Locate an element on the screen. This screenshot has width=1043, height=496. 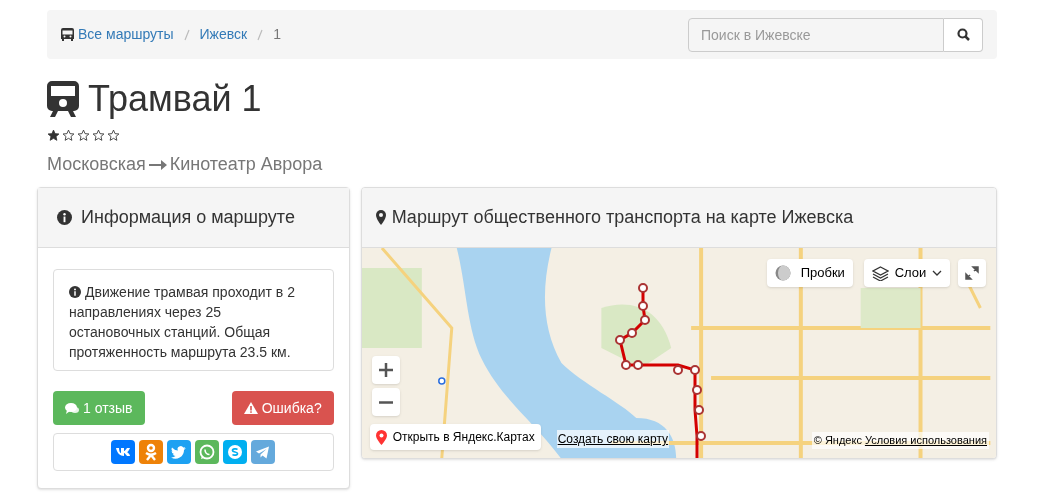
page-title: Трамвай 1 is located at coordinates (175, 99).